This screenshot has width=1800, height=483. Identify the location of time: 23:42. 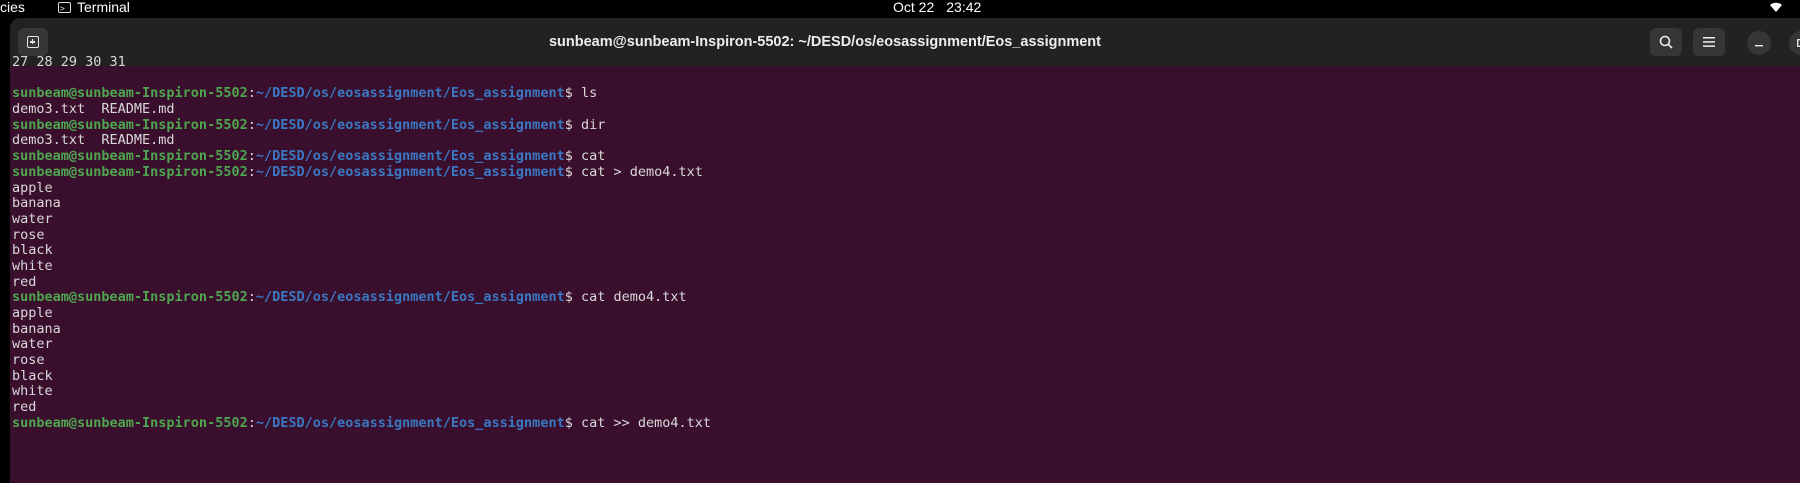
(964, 7).